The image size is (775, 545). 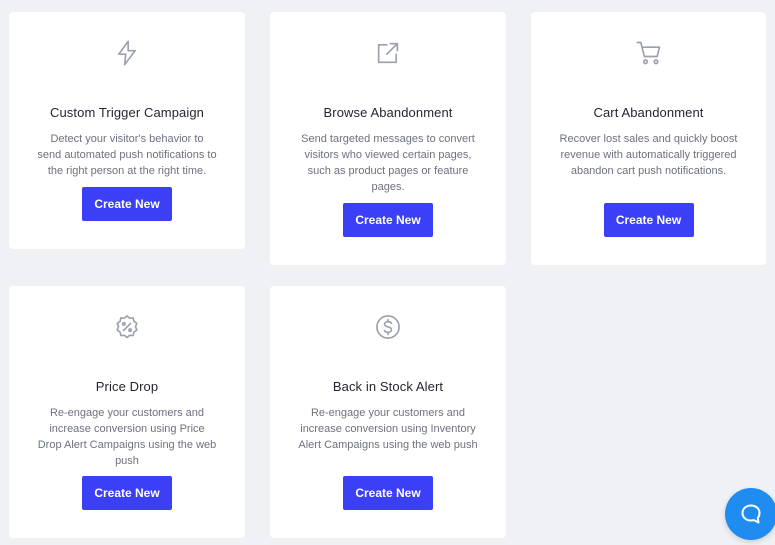 What do you see at coordinates (127, 386) in the screenshot?
I see `card-title: Price Drop` at bounding box center [127, 386].